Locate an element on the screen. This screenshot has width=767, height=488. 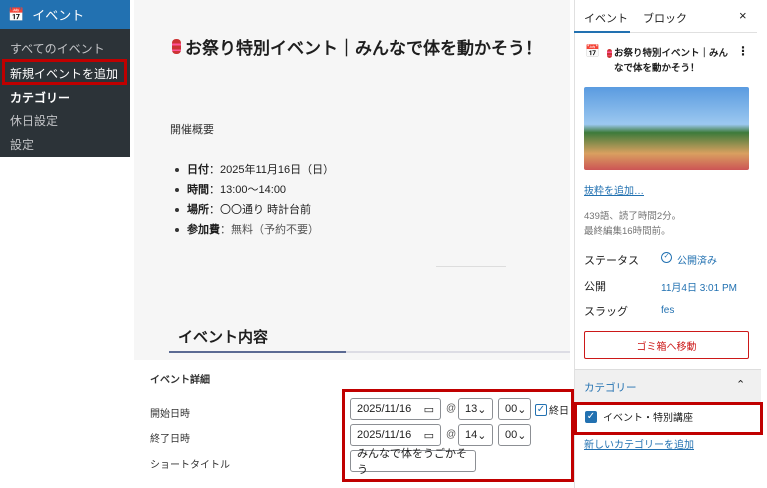
tab-event: イベント is located at coordinates (606, 18).